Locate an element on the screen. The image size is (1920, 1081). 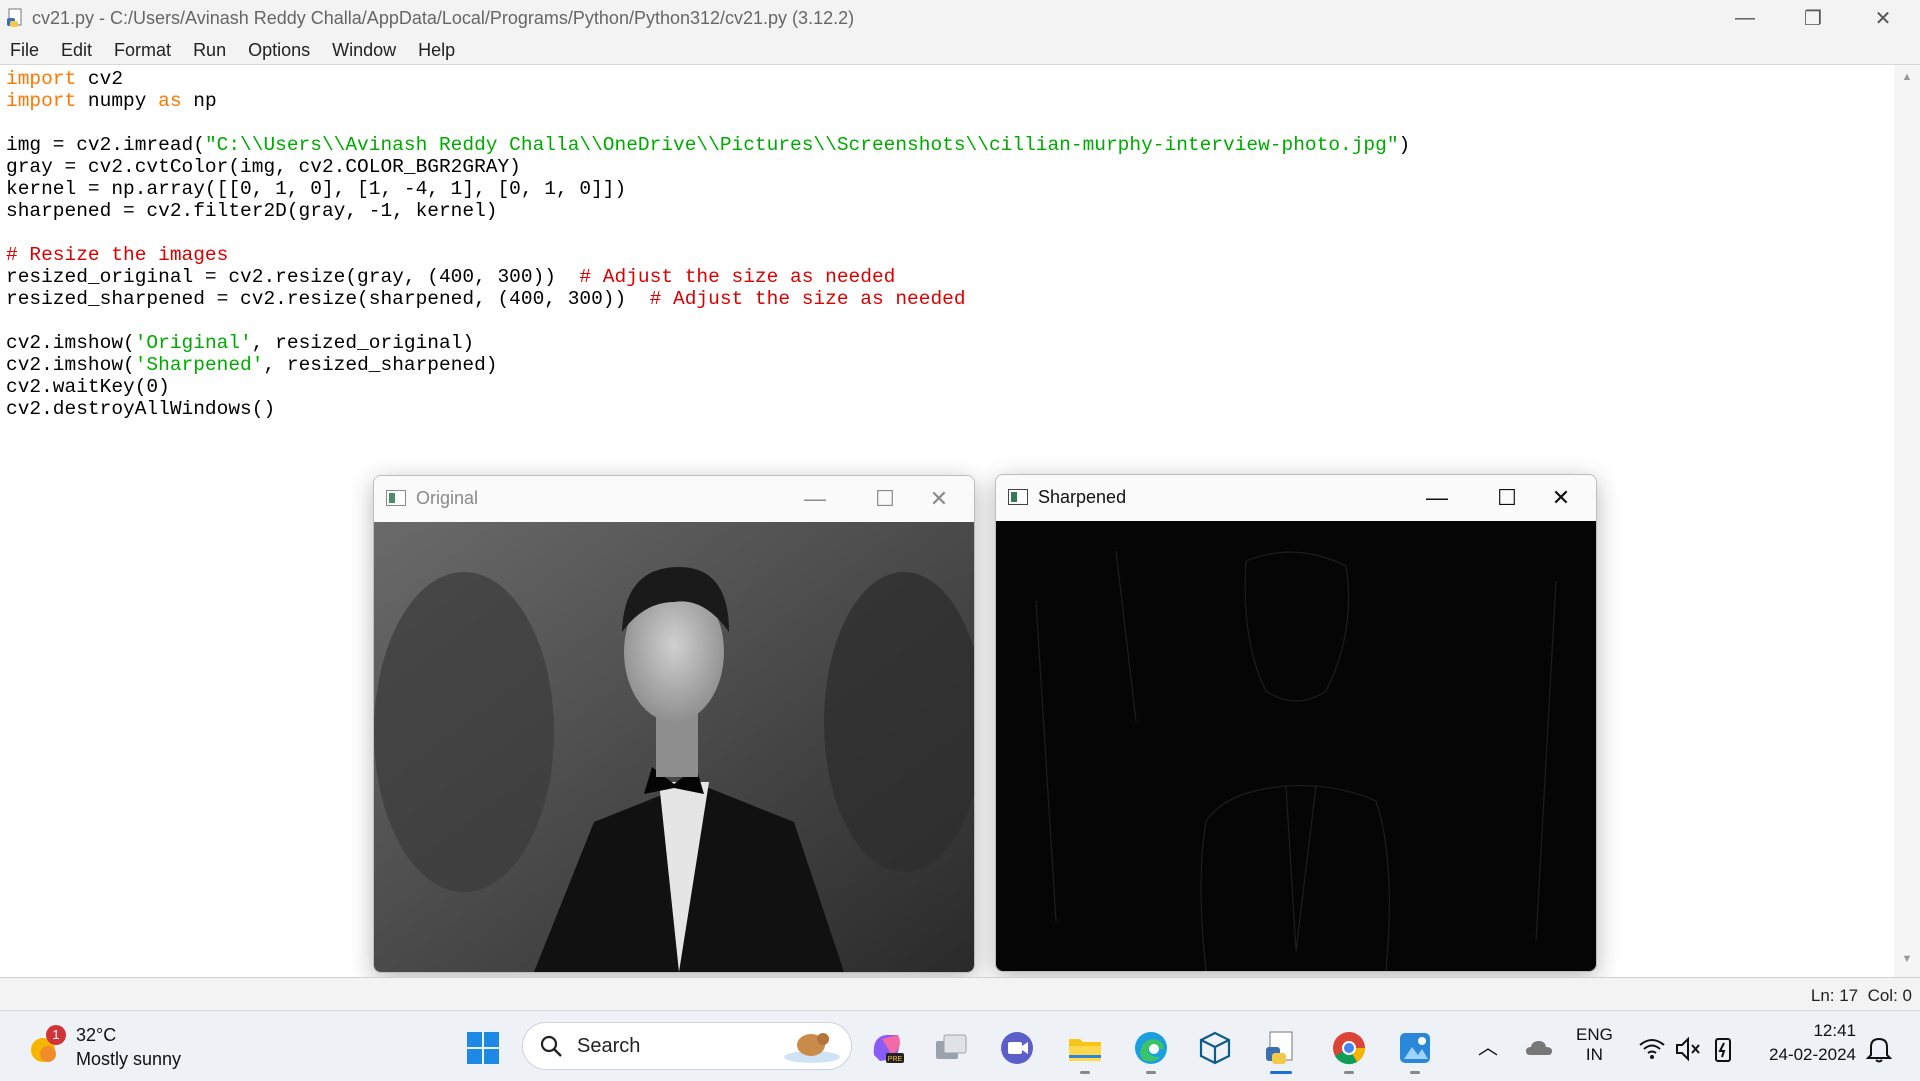
scroll-down-arrow-icon: ▼ is located at coordinates (1907, 962).